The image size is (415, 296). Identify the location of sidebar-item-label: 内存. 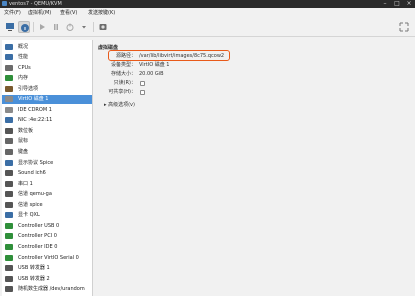
(23, 78).